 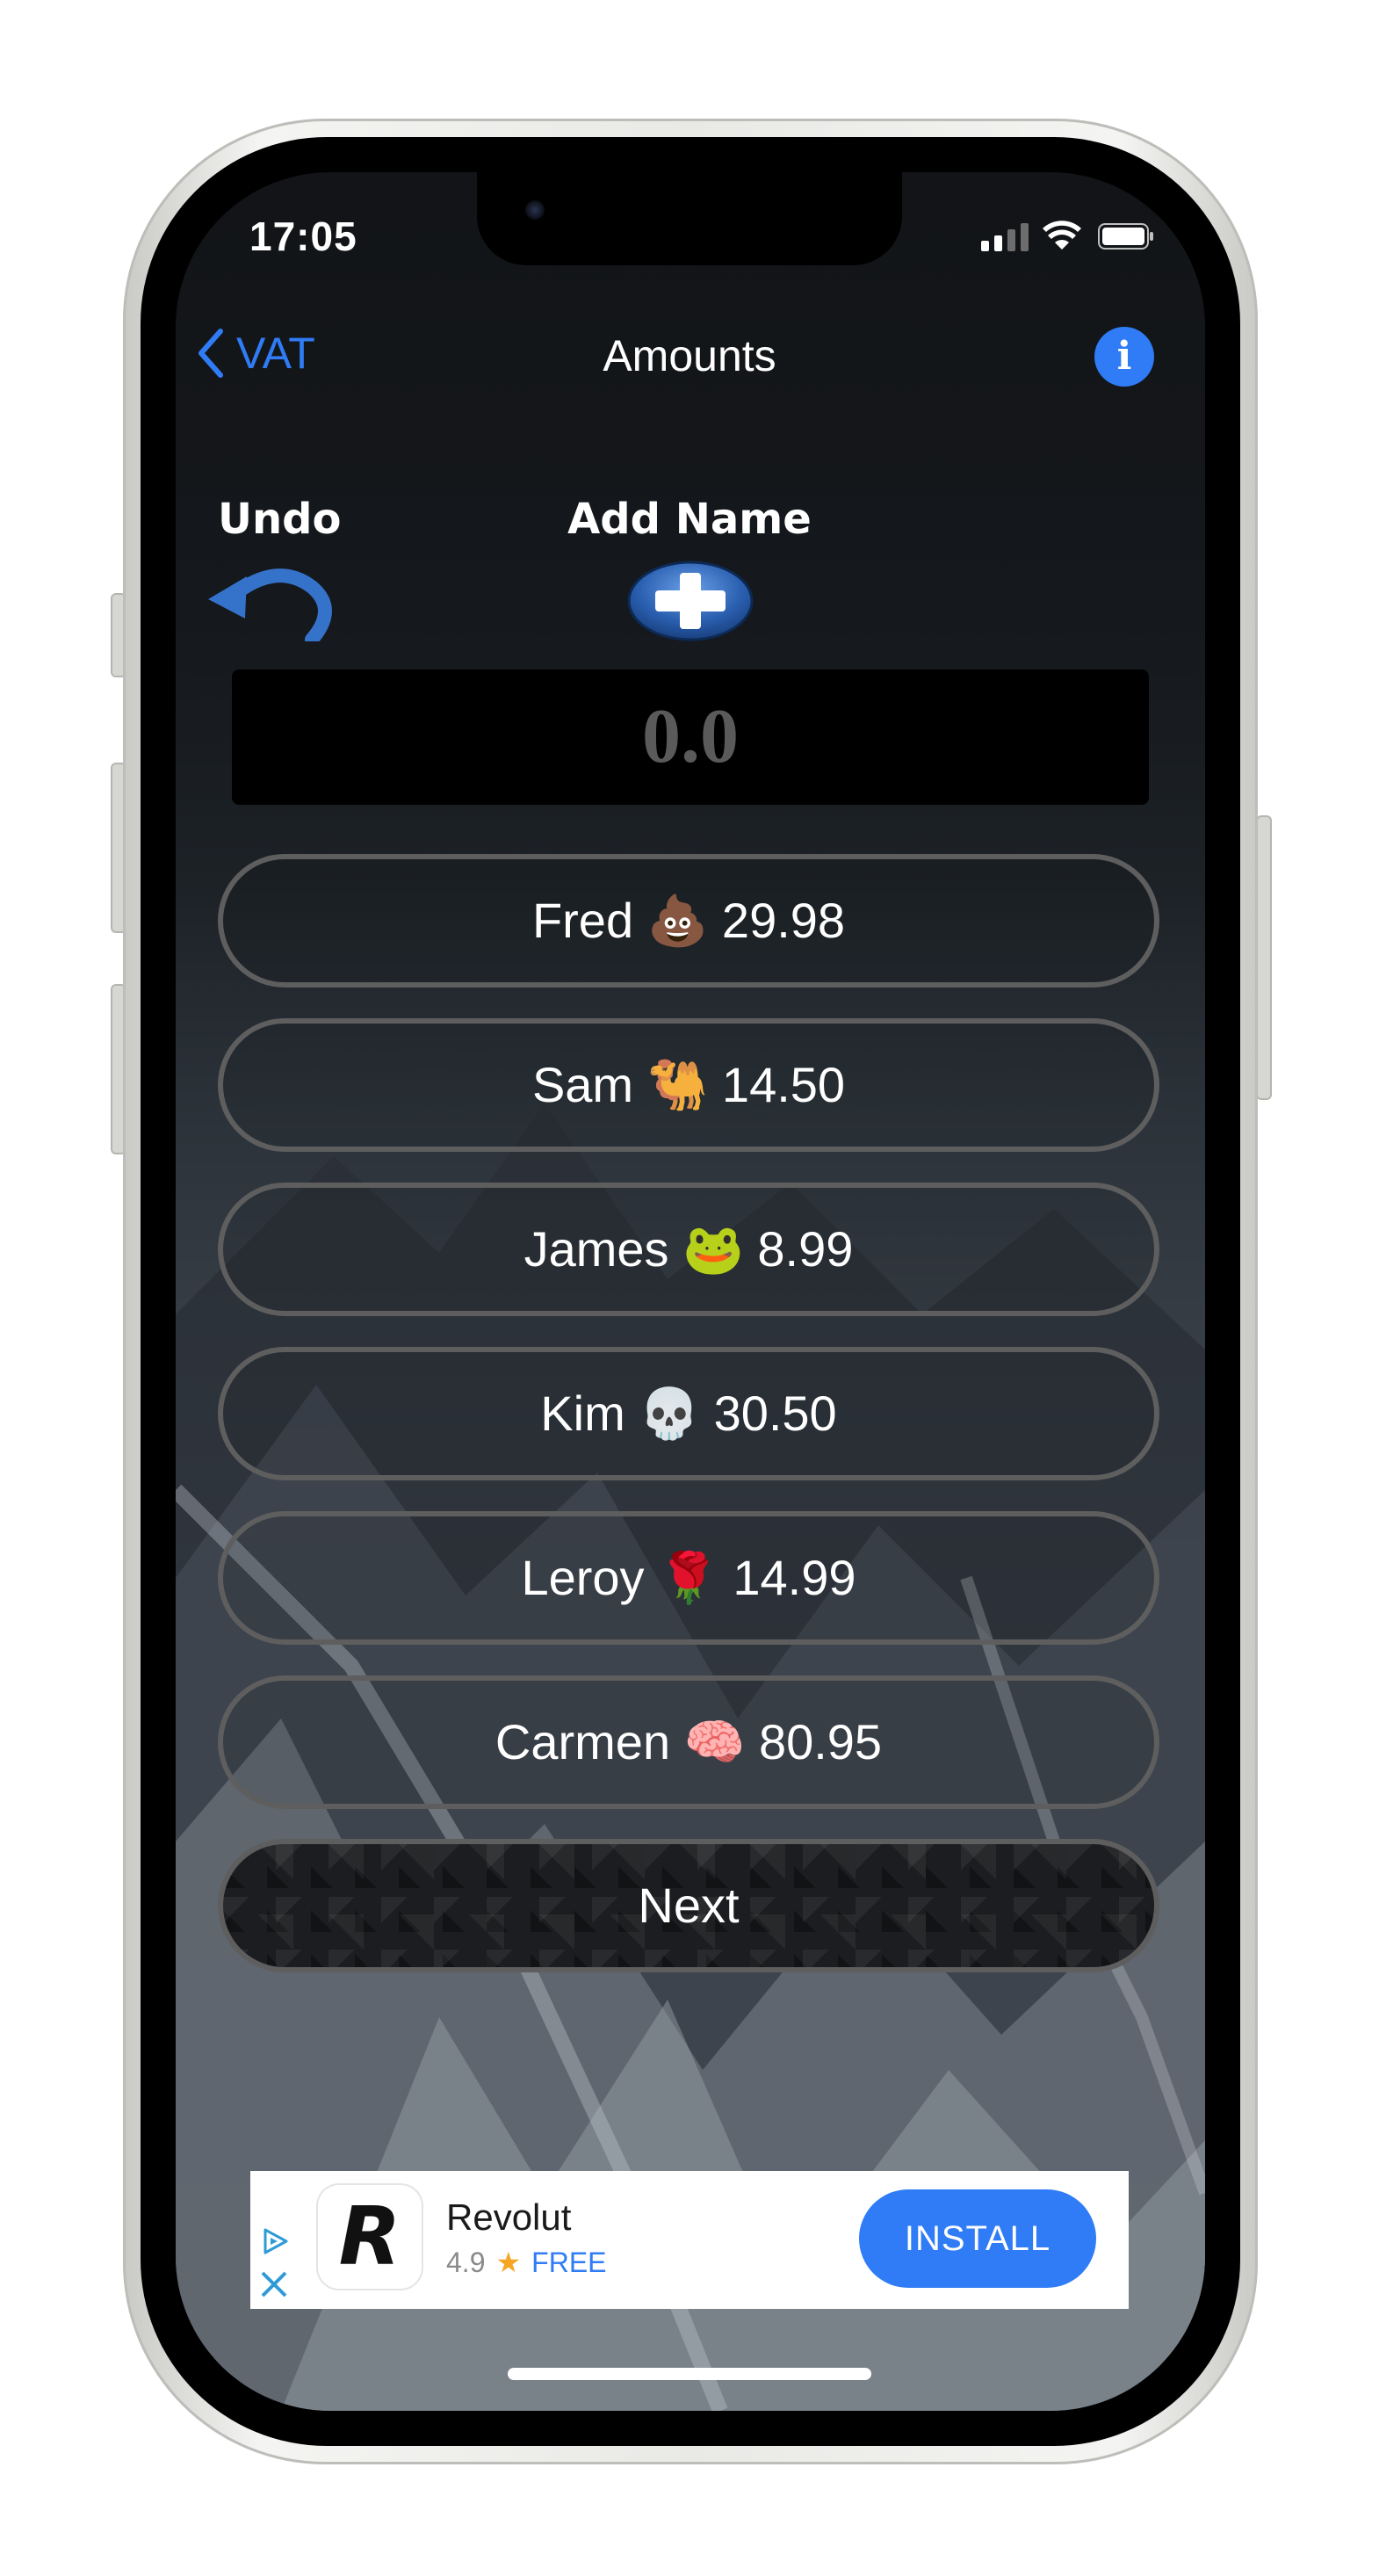 I want to click on notch, so click(x=689, y=218).